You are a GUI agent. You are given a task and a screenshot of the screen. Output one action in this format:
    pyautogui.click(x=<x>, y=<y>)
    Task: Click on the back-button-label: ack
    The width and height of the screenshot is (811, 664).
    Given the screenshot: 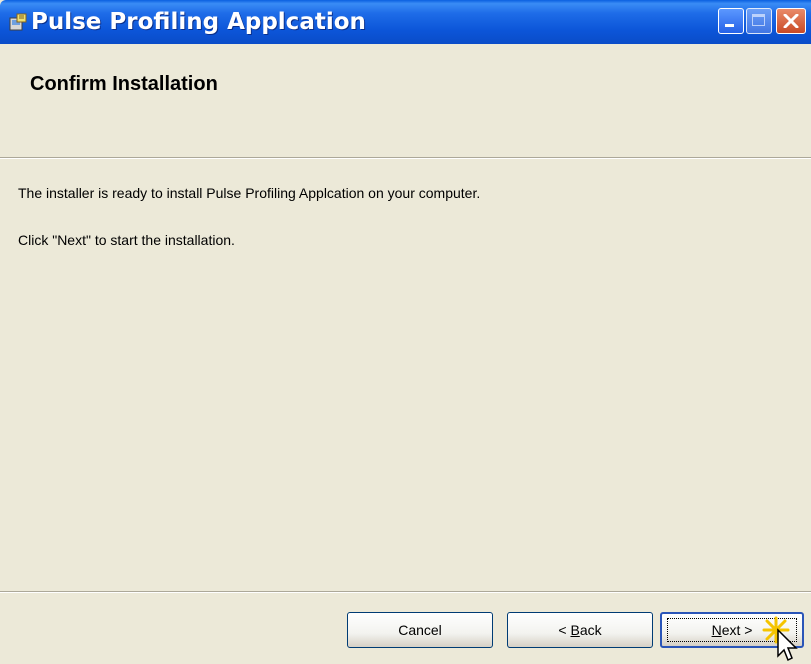 What is the action you would take?
    pyautogui.click(x=590, y=630)
    